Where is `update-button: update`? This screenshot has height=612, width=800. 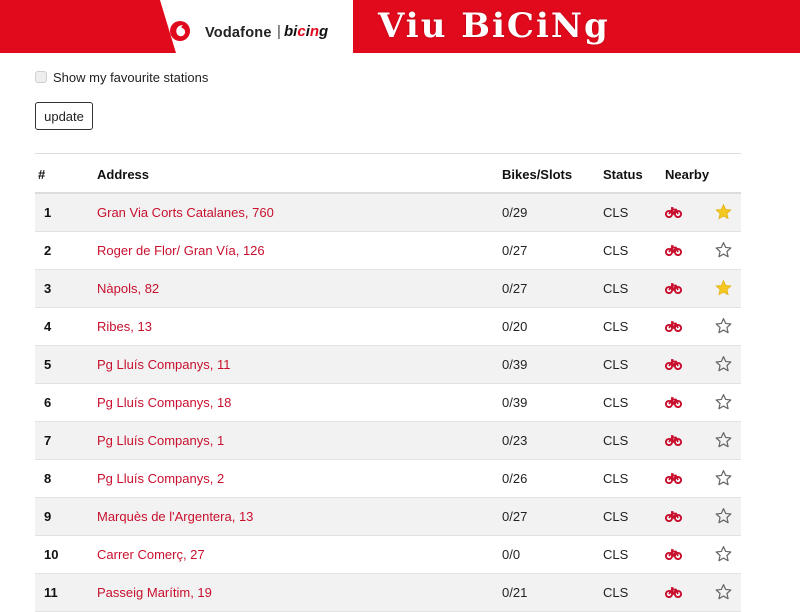 update-button: update is located at coordinates (64, 116).